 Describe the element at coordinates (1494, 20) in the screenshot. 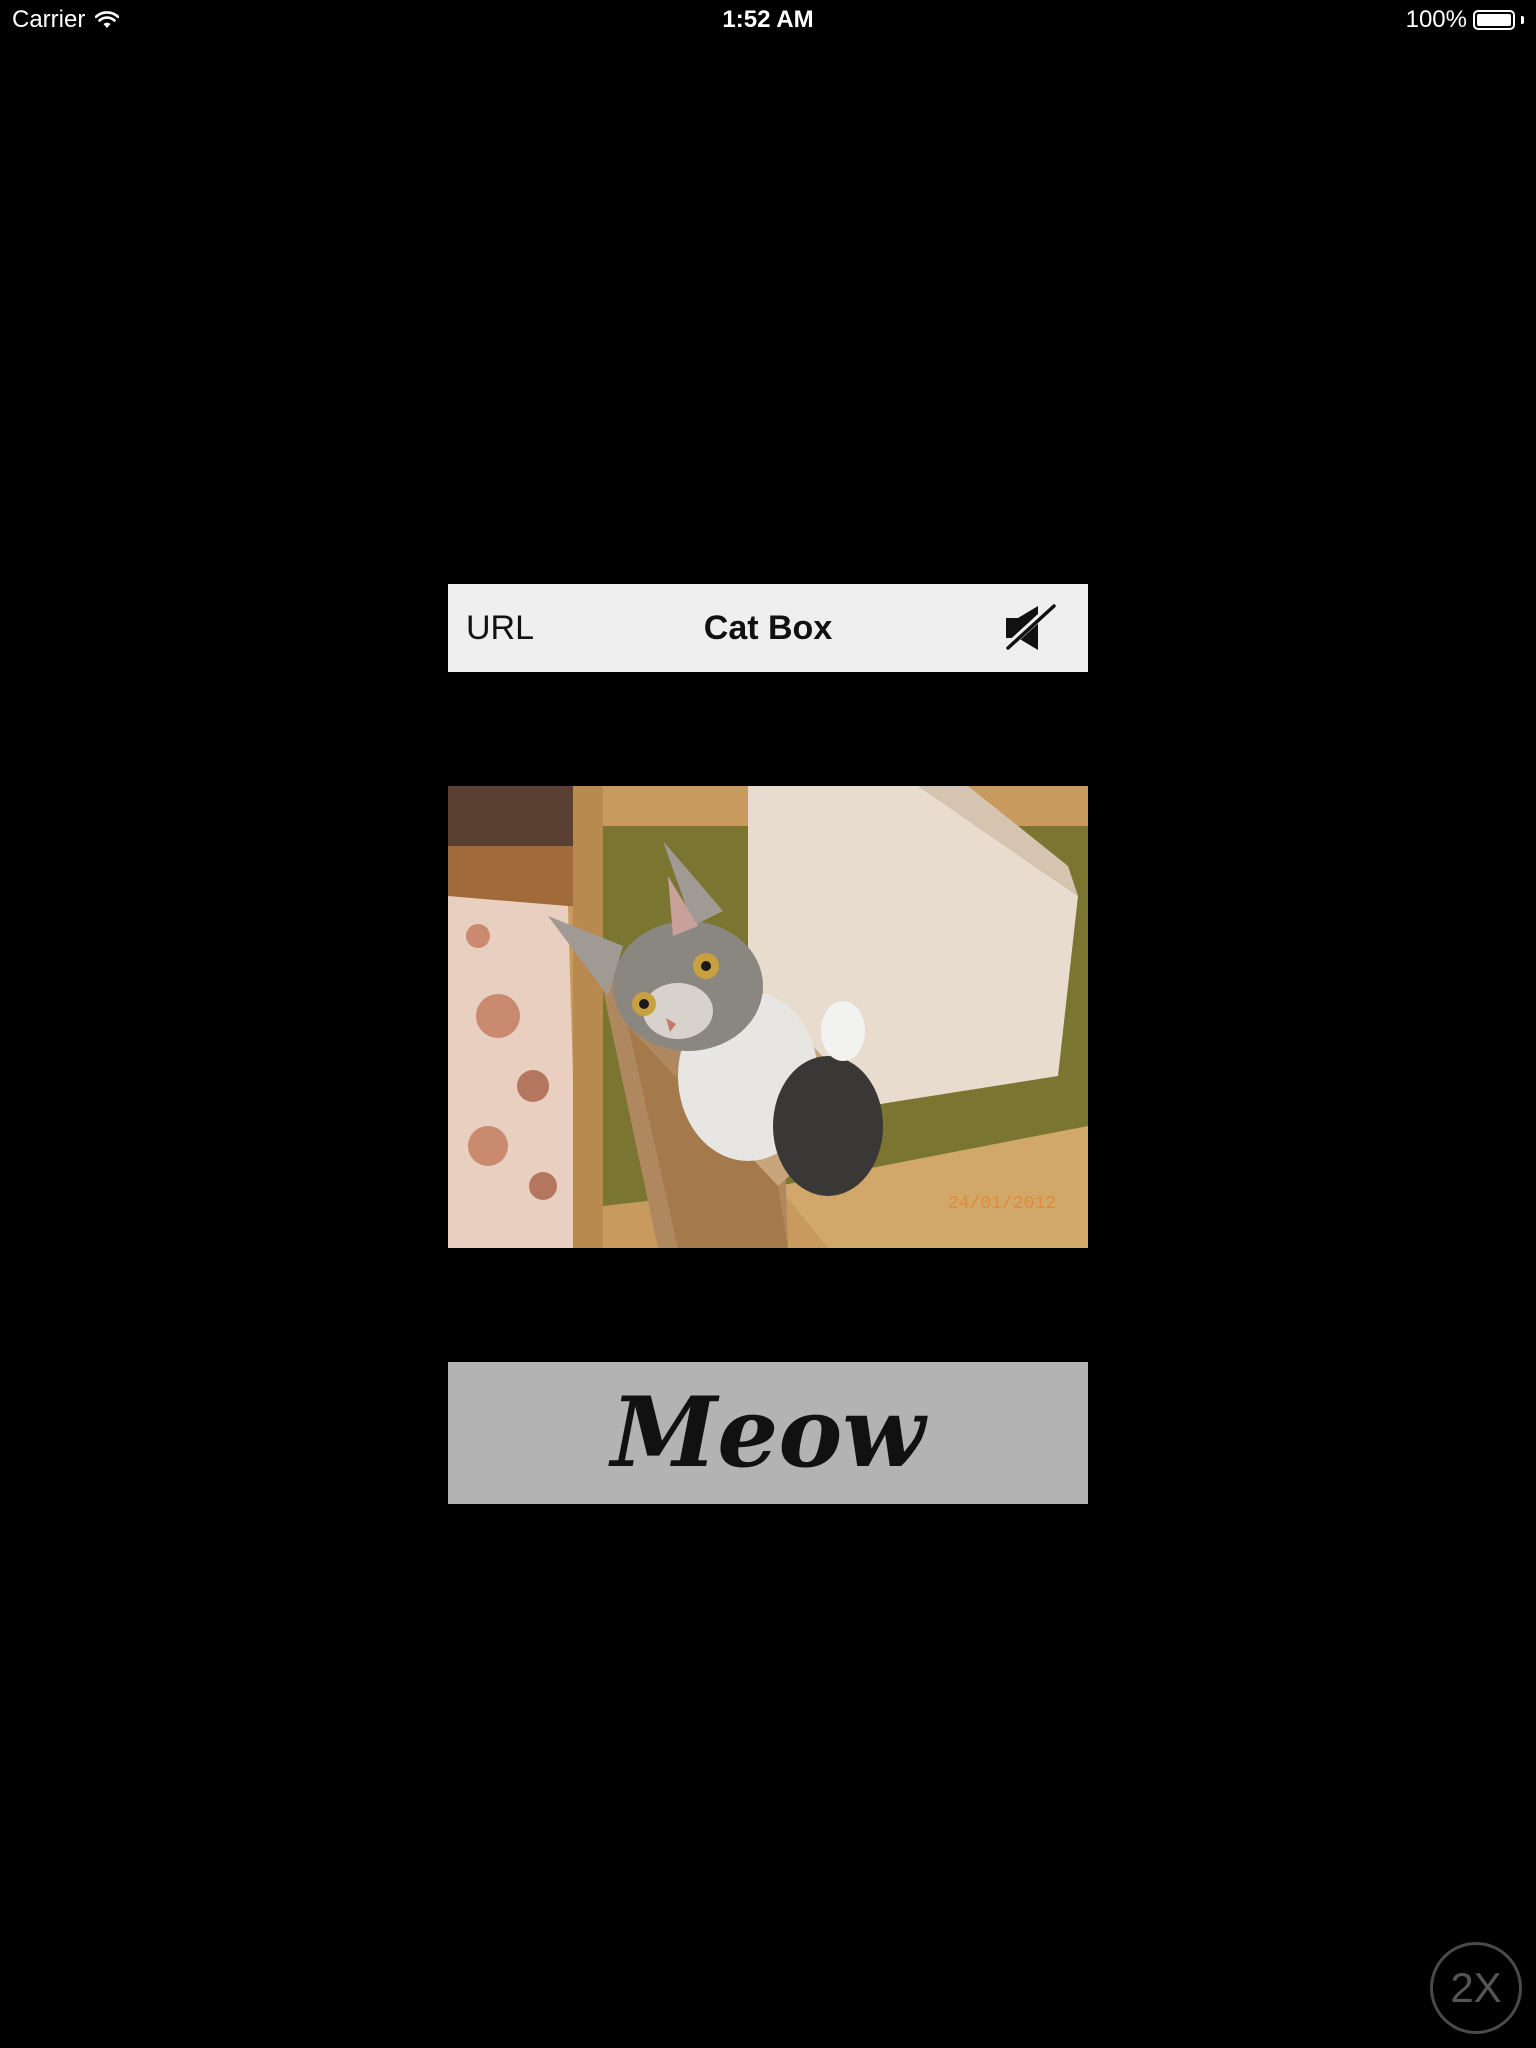

I see `battery-icon` at that location.